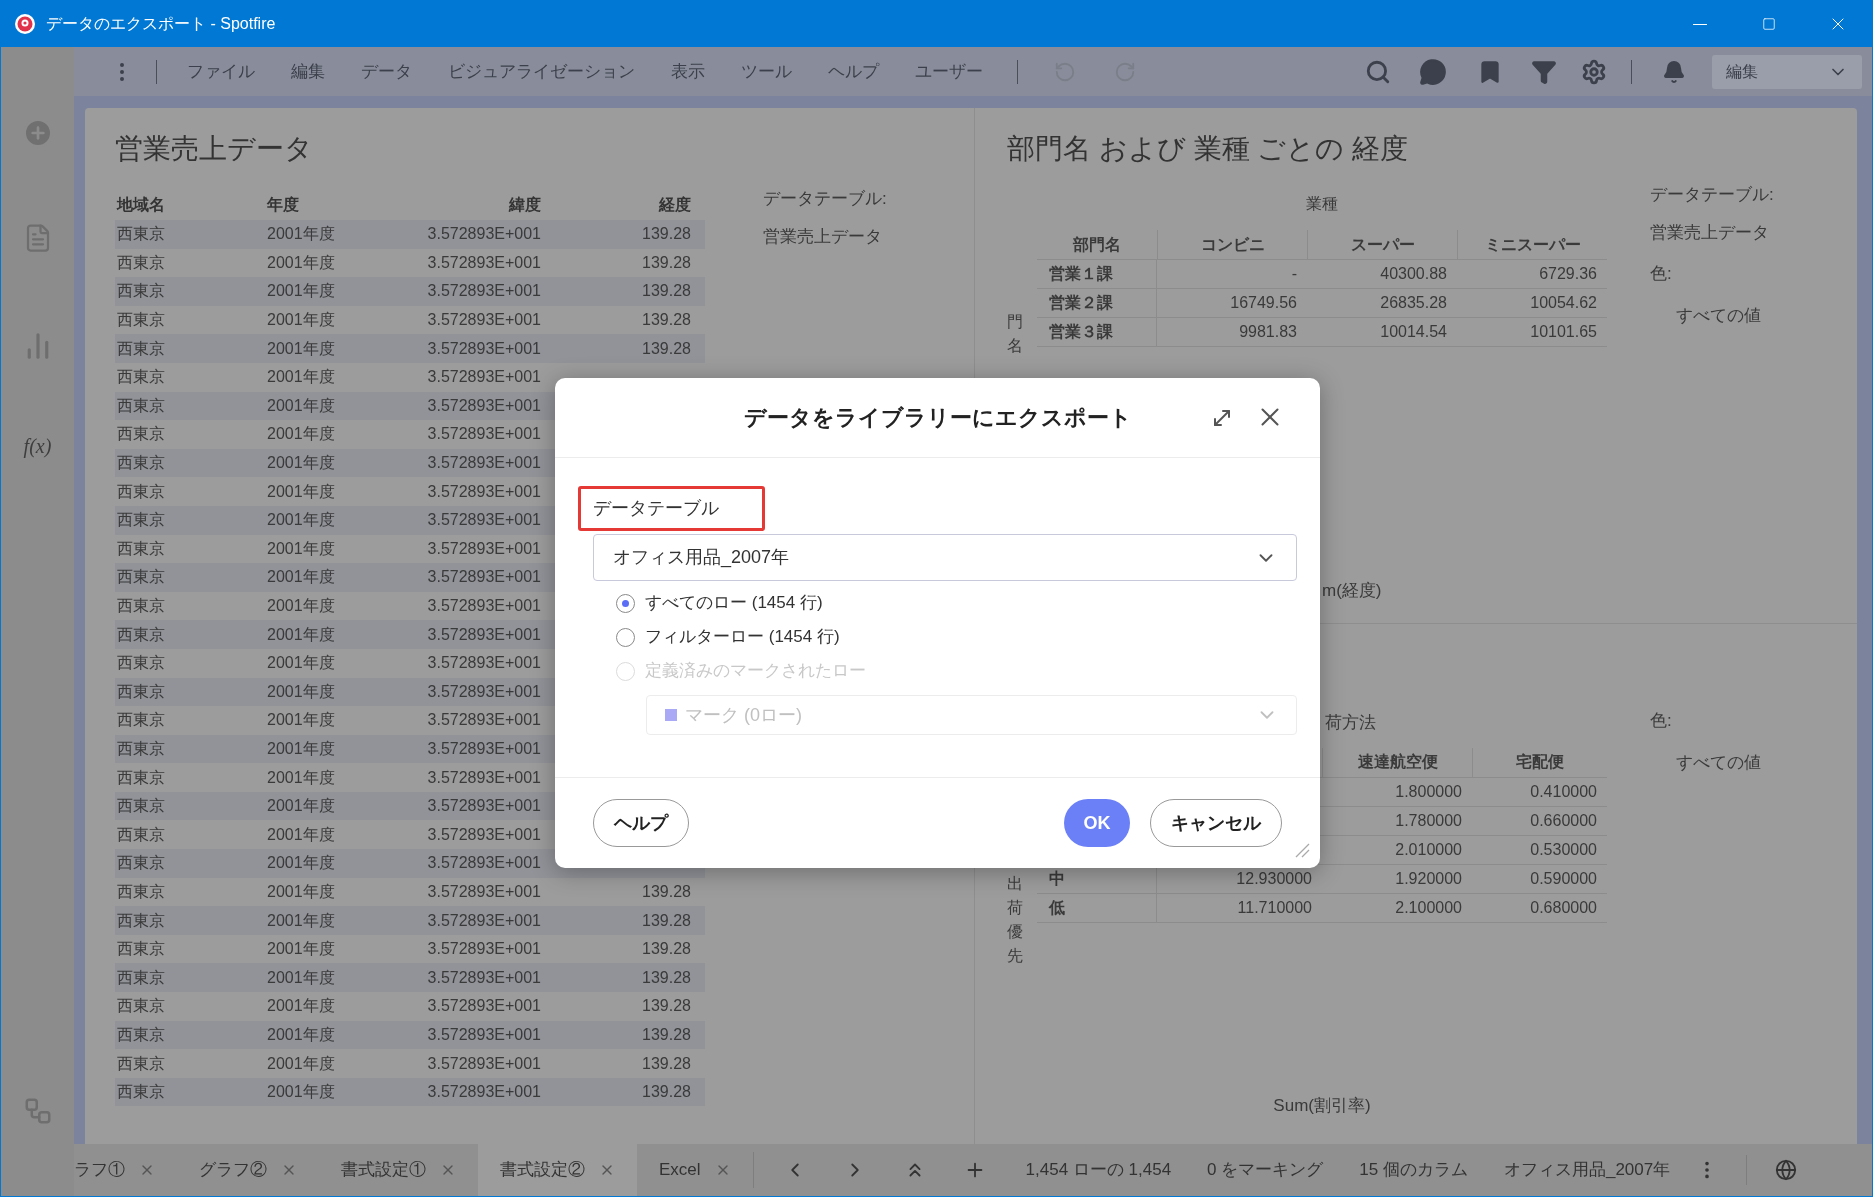 This screenshot has width=1873, height=1197. Describe the element at coordinates (1413, 274) in the screenshot. I see `table-cell-text: 40300.88` at that location.